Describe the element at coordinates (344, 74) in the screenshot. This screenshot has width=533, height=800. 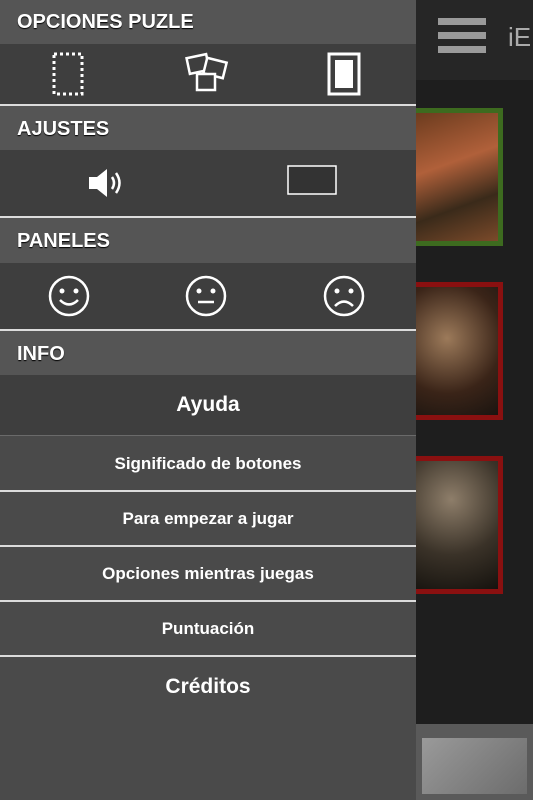
I see `solid-frame-icon` at that location.